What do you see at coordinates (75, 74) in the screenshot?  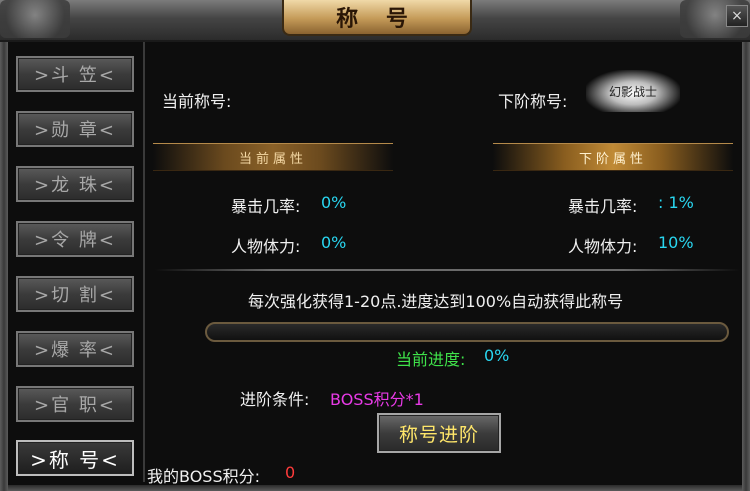 I see `sidebar-item-hat: >斗 笠<` at bounding box center [75, 74].